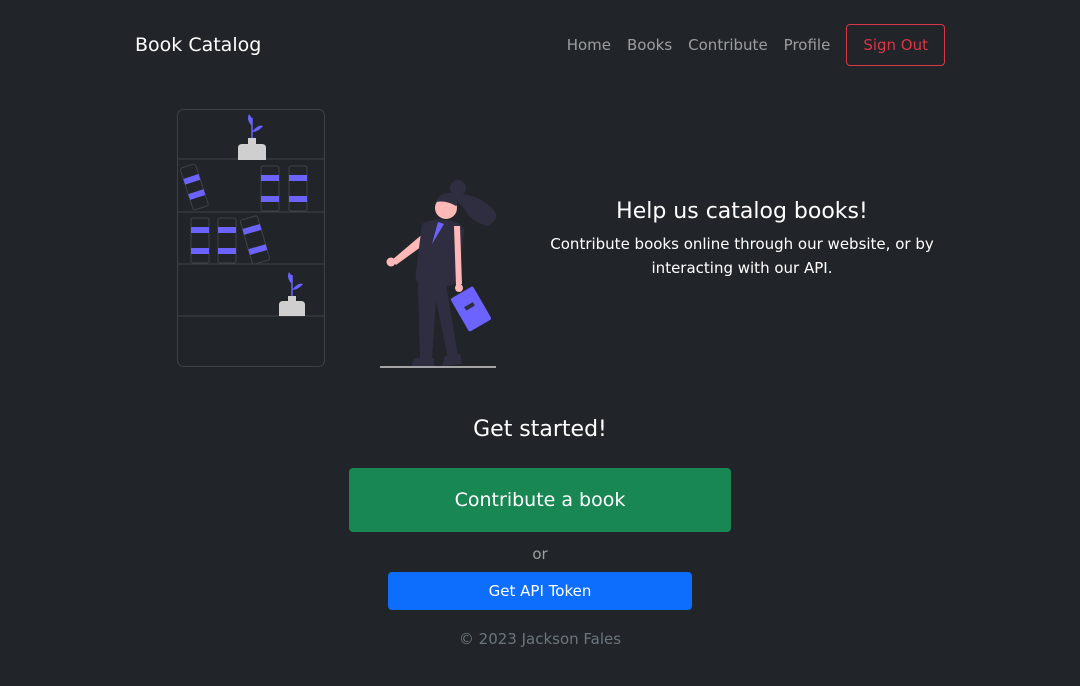 Image resolution: width=1080 pixels, height=686 pixels. What do you see at coordinates (337, 238) in the screenshot?
I see `bookshelf-illustration` at bounding box center [337, 238].